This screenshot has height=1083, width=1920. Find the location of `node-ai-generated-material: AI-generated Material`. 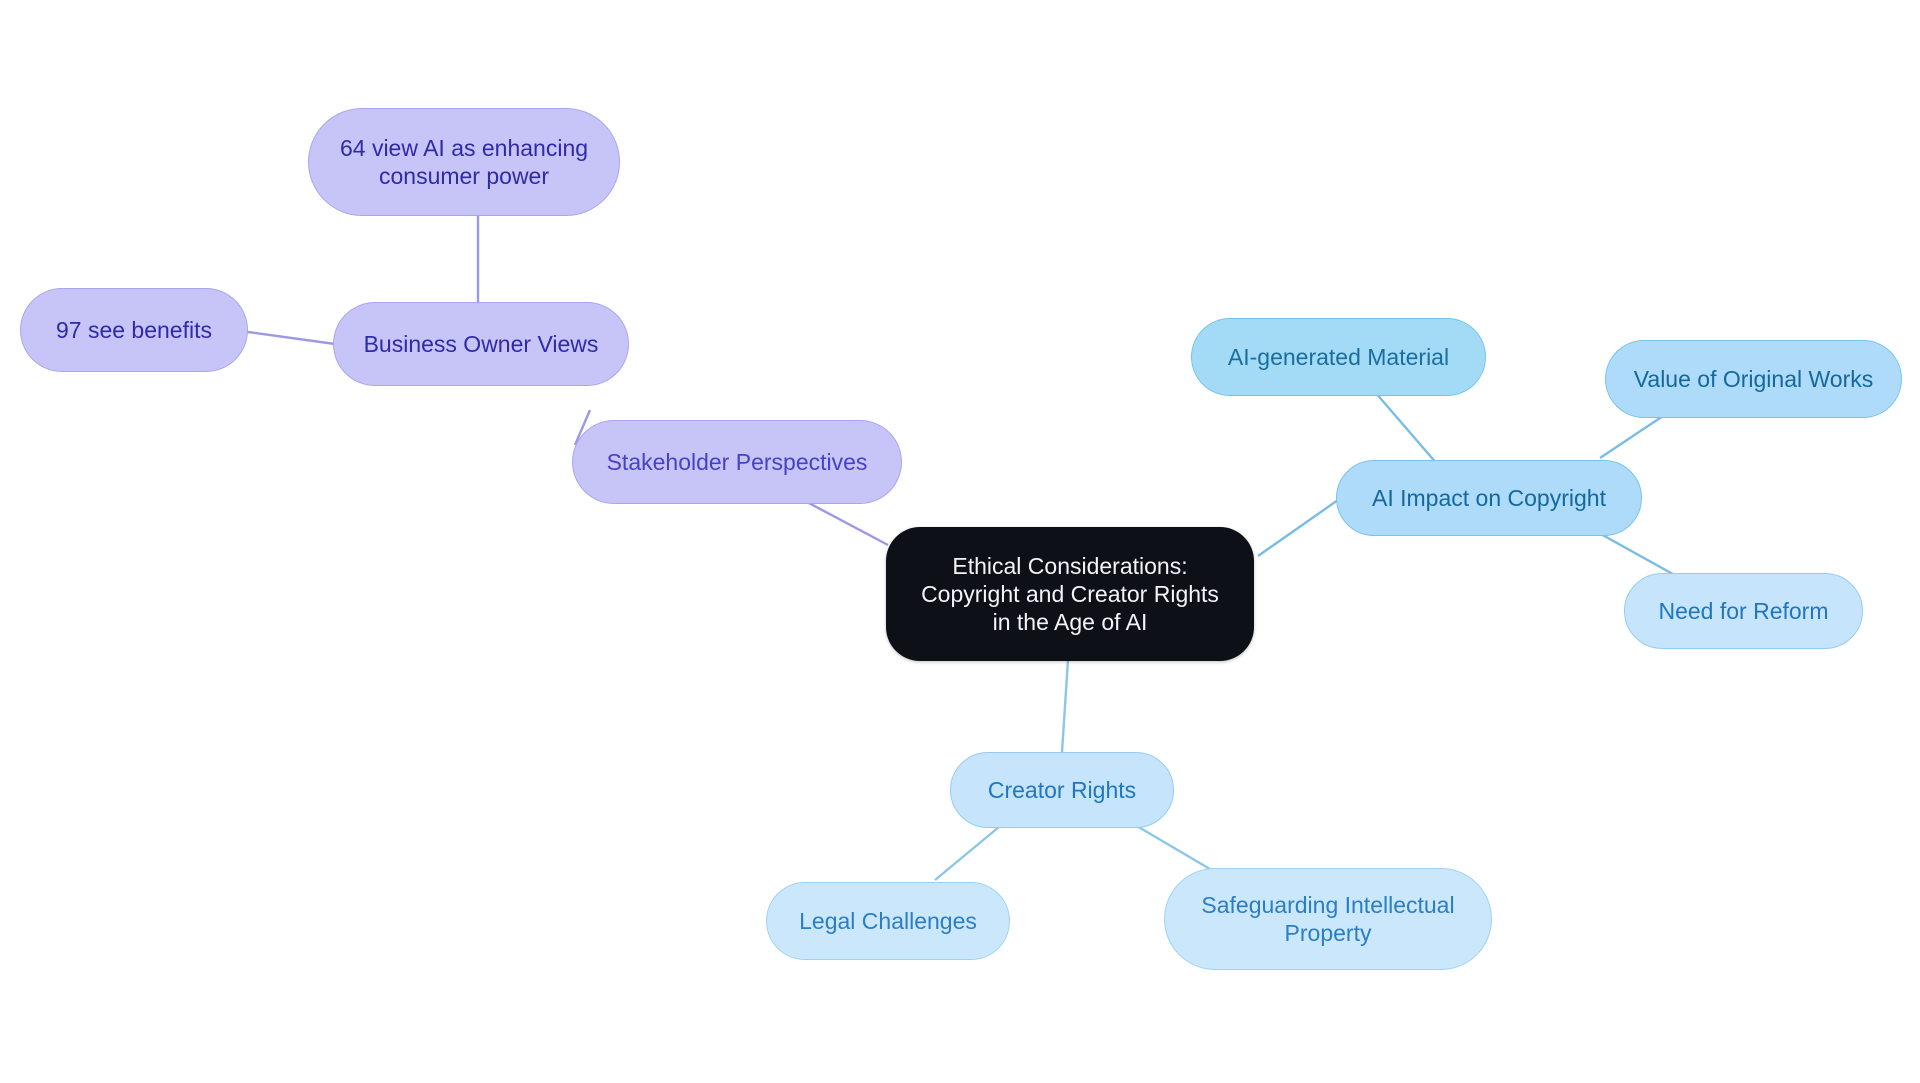

node-ai-generated-material: AI-generated Material is located at coordinates (1338, 357).